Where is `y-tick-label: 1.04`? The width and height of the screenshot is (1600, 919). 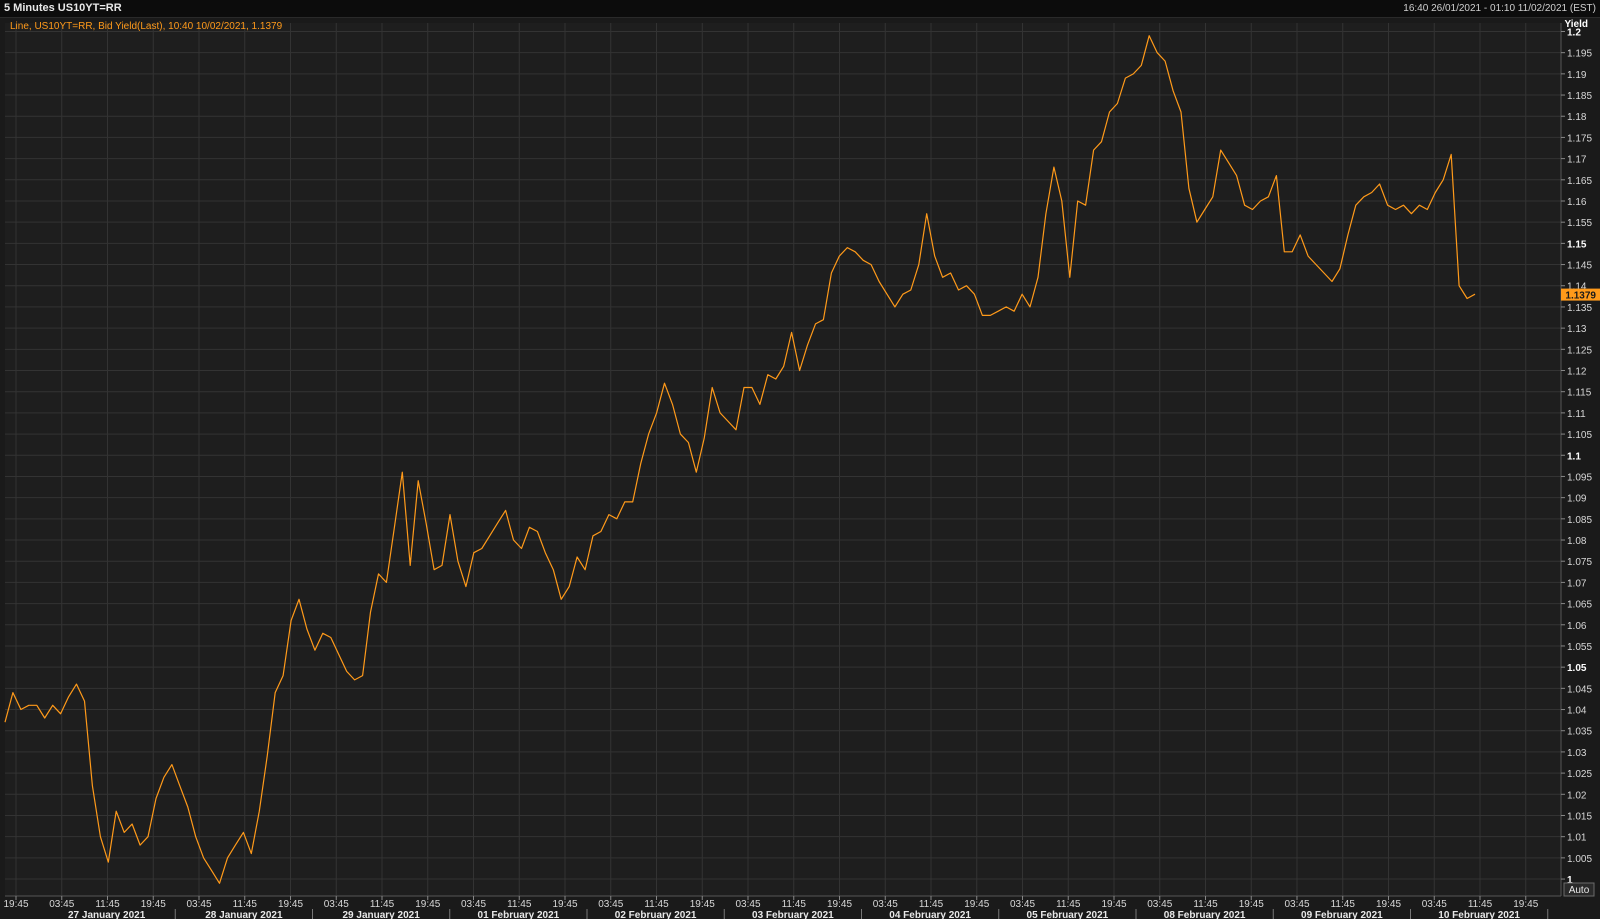 y-tick-label: 1.04 is located at coordinates (1577, 711).